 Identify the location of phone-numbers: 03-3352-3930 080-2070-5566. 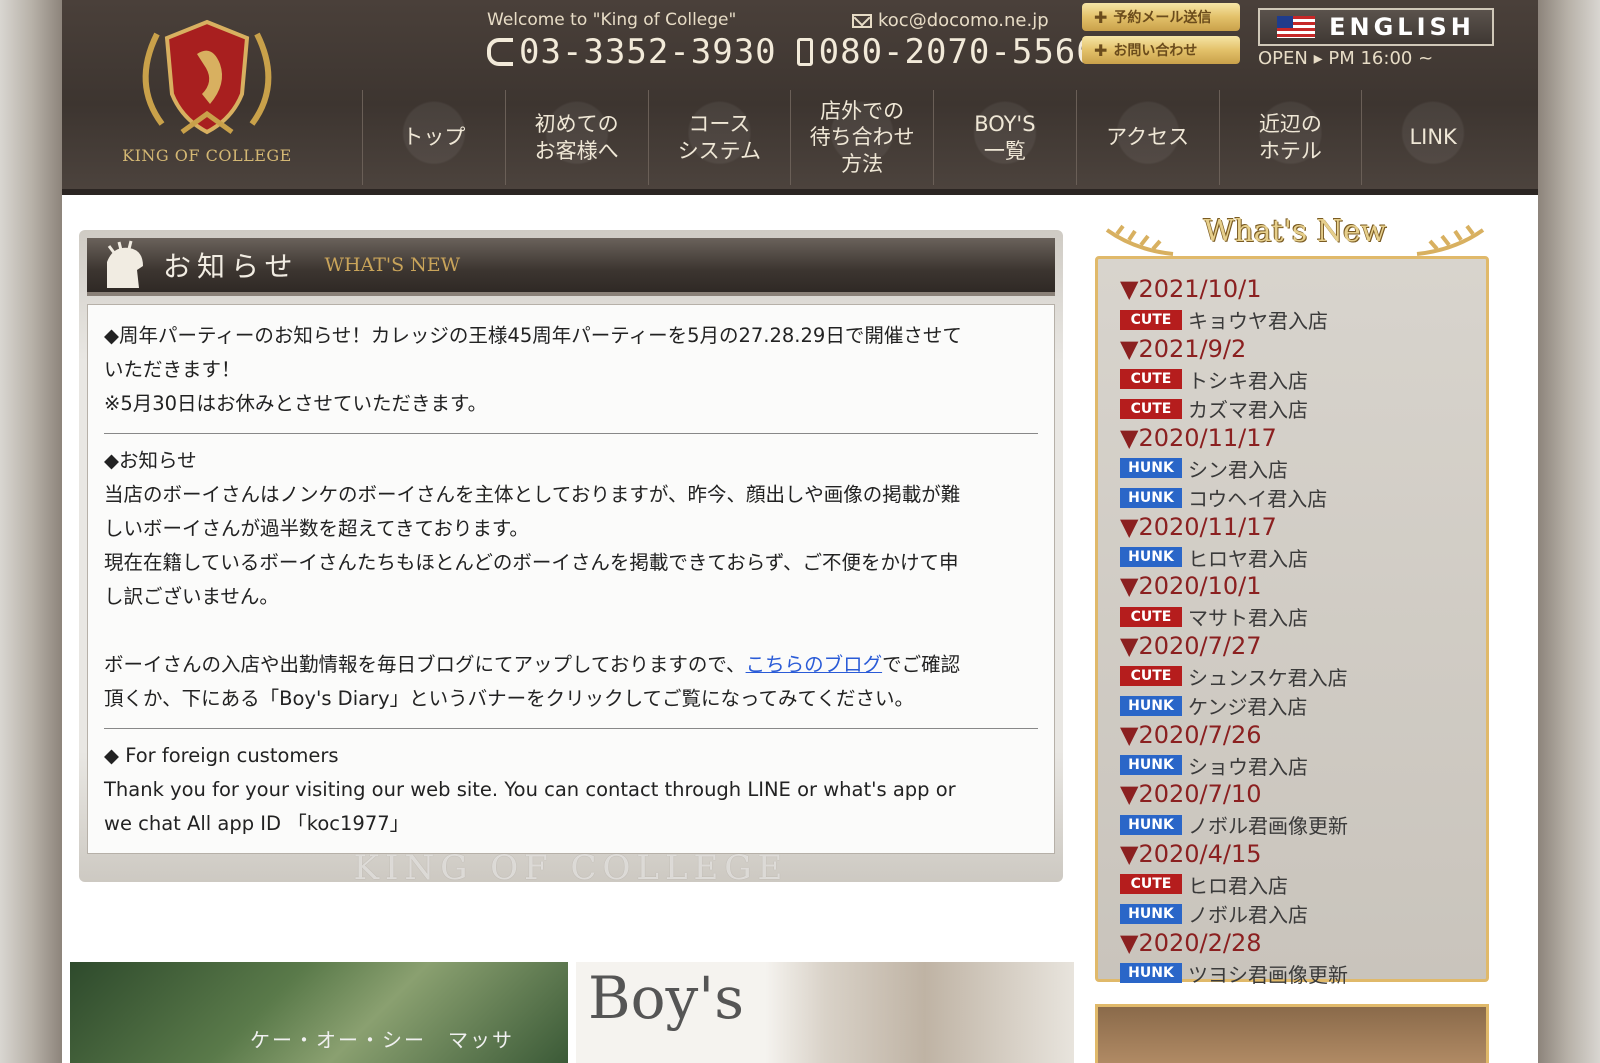
(792, 52).